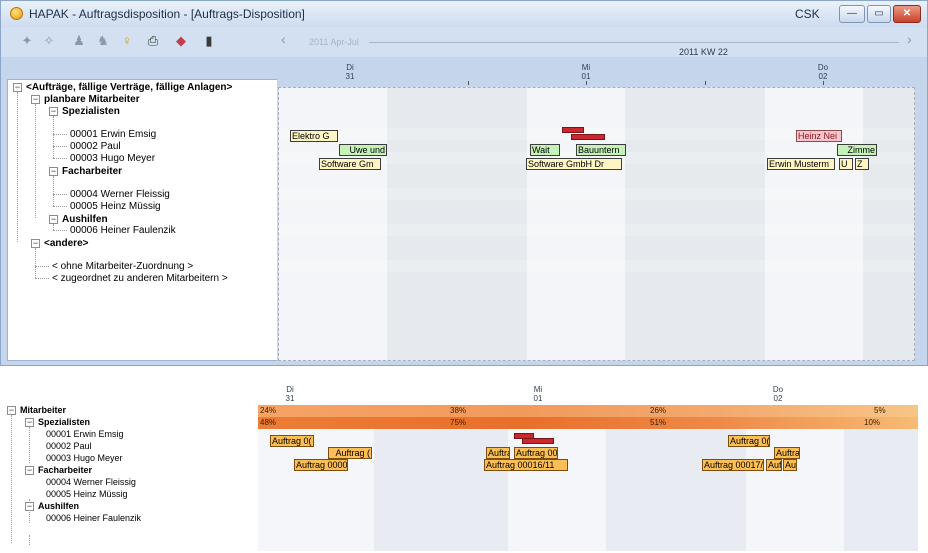  What do you see at coordinates (181, 41) in the screenshot?
I see `book-icon: ◆` at bounding box center [181, 41].